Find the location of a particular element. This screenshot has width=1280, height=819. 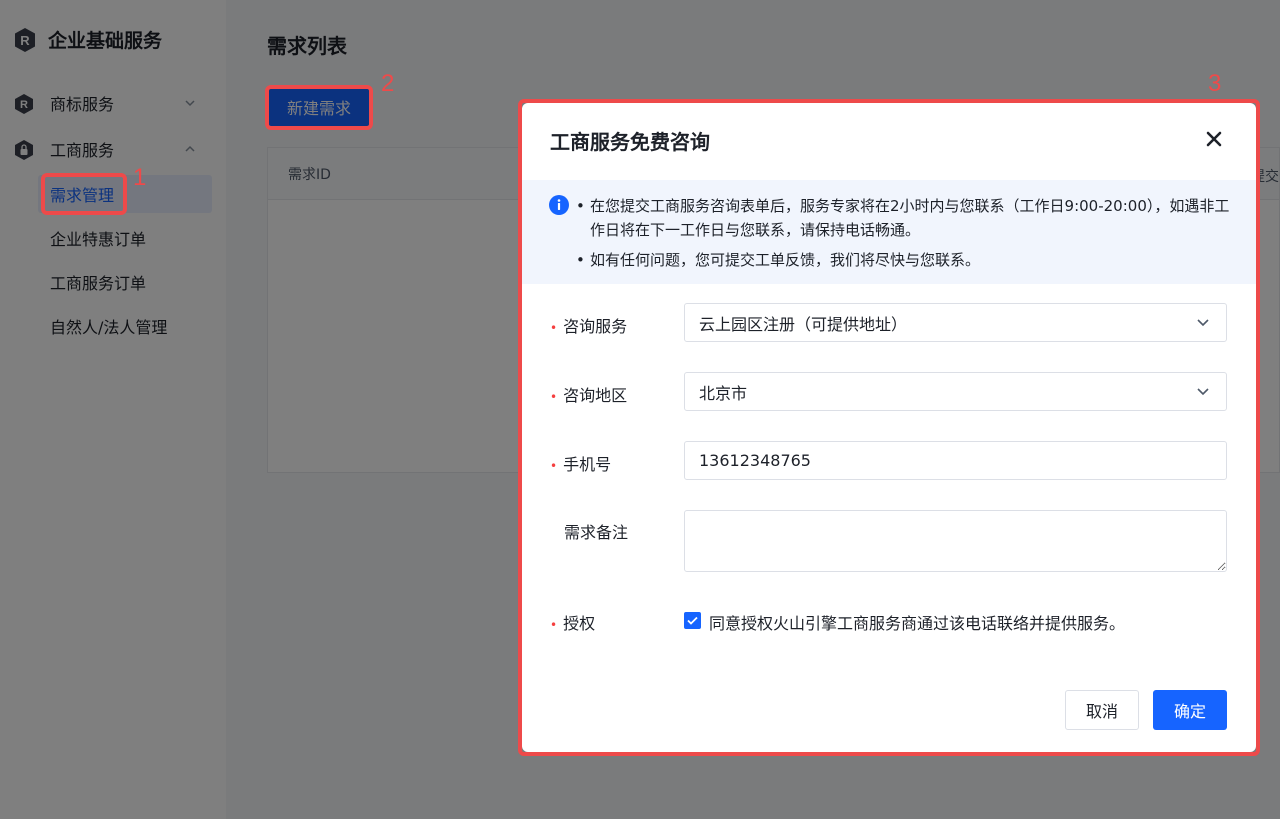

annotation-number-3: 3 is located at coordinates (1215, 83).